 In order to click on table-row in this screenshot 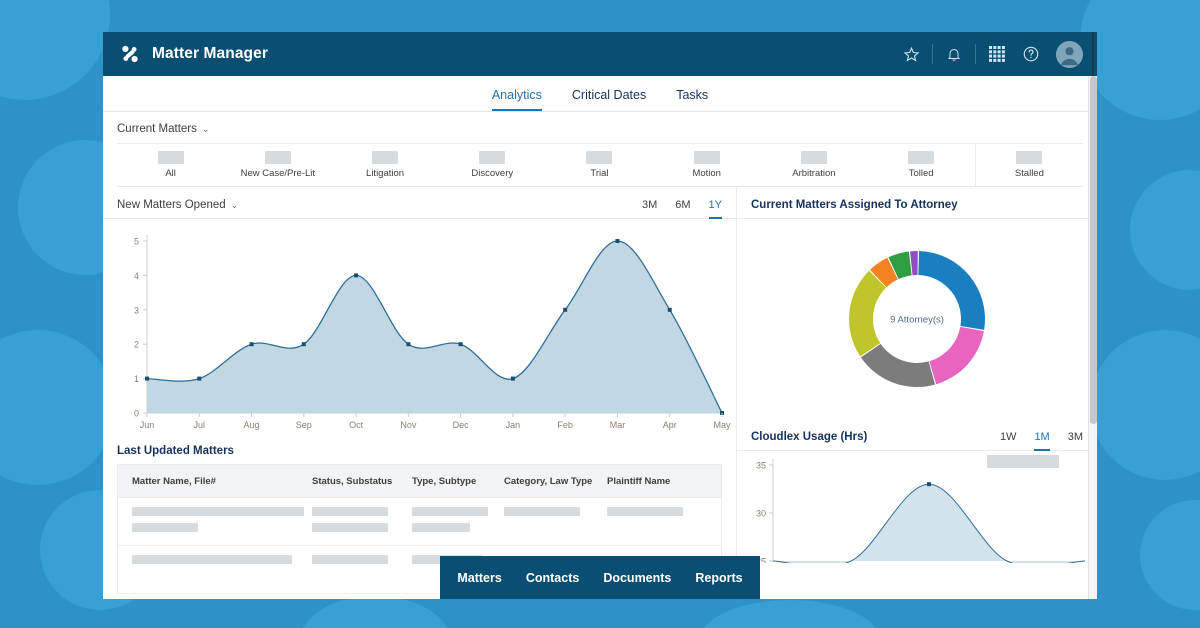, I will do `click(419, 522)`.